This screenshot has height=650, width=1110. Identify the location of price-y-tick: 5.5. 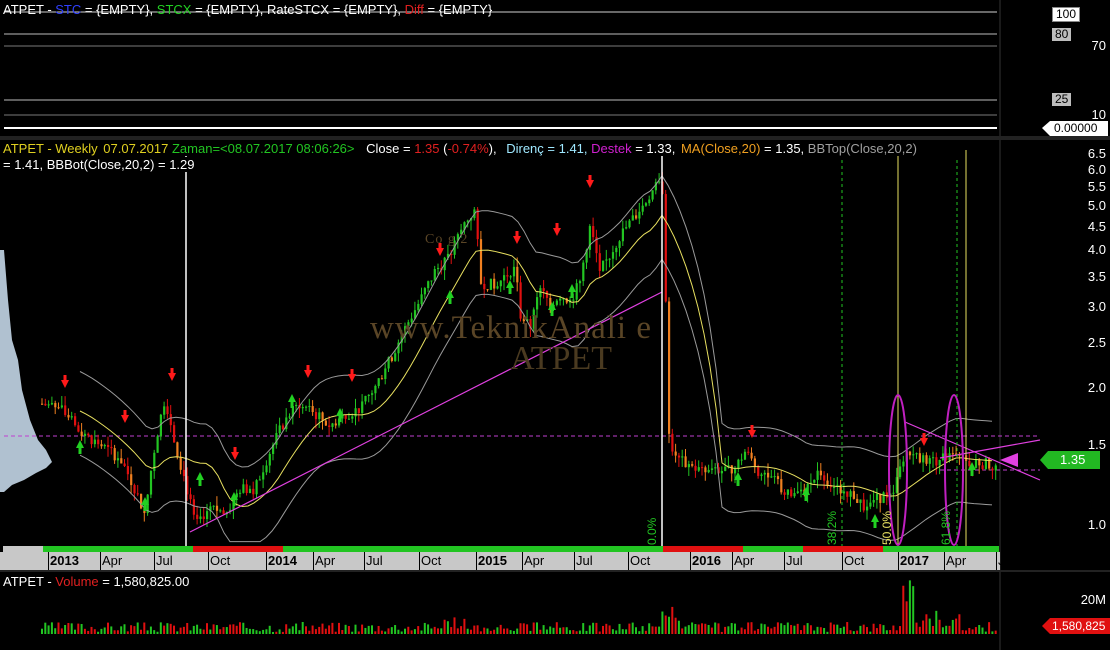
(1096, 187).